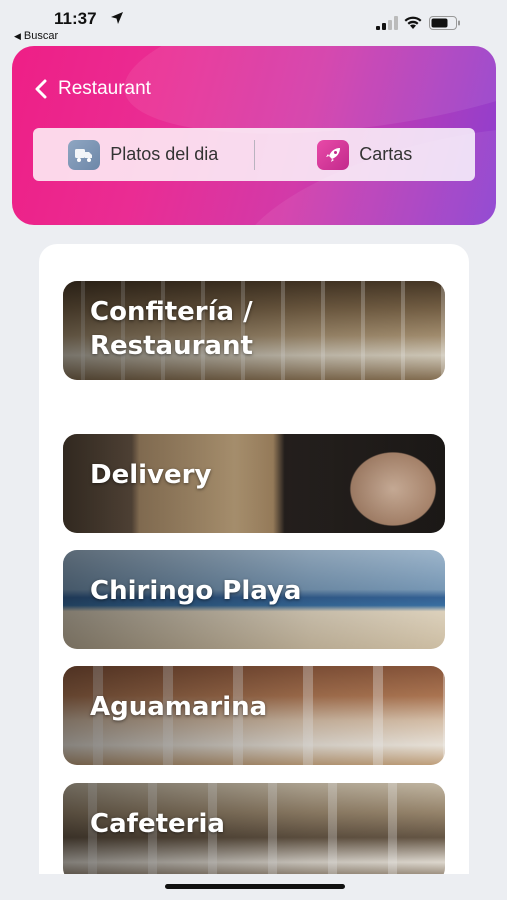 This screenshot has width=507, height=900. What do you see at coordinates (171, 329) in the screenshot?
I see `category-label: Confitería / Restaurant` at bounding box center [171, 329].